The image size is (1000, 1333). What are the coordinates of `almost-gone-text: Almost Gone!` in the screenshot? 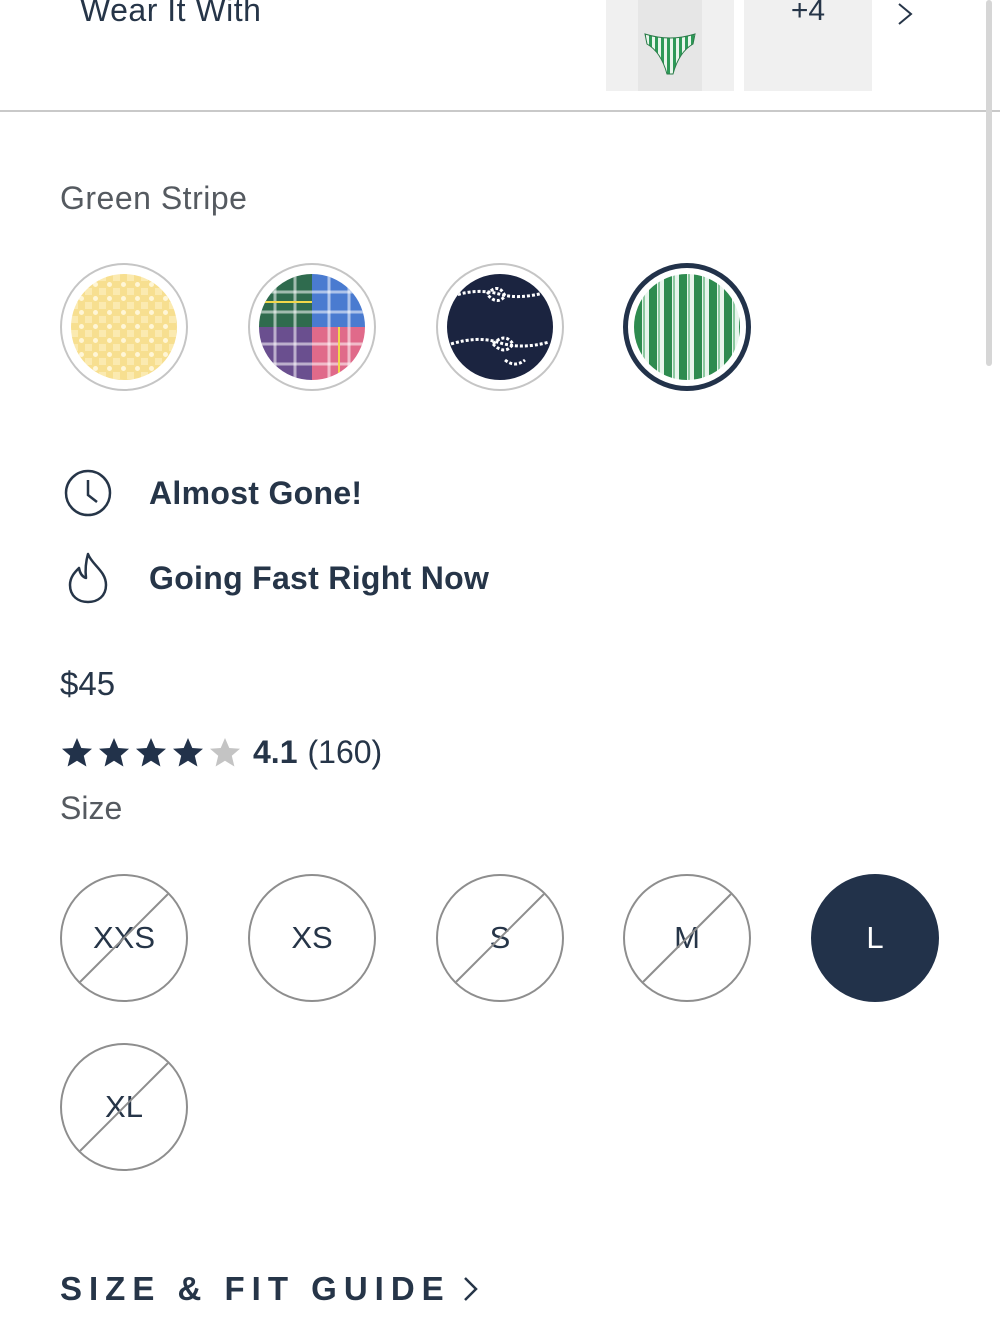 It's located at (256, 492).